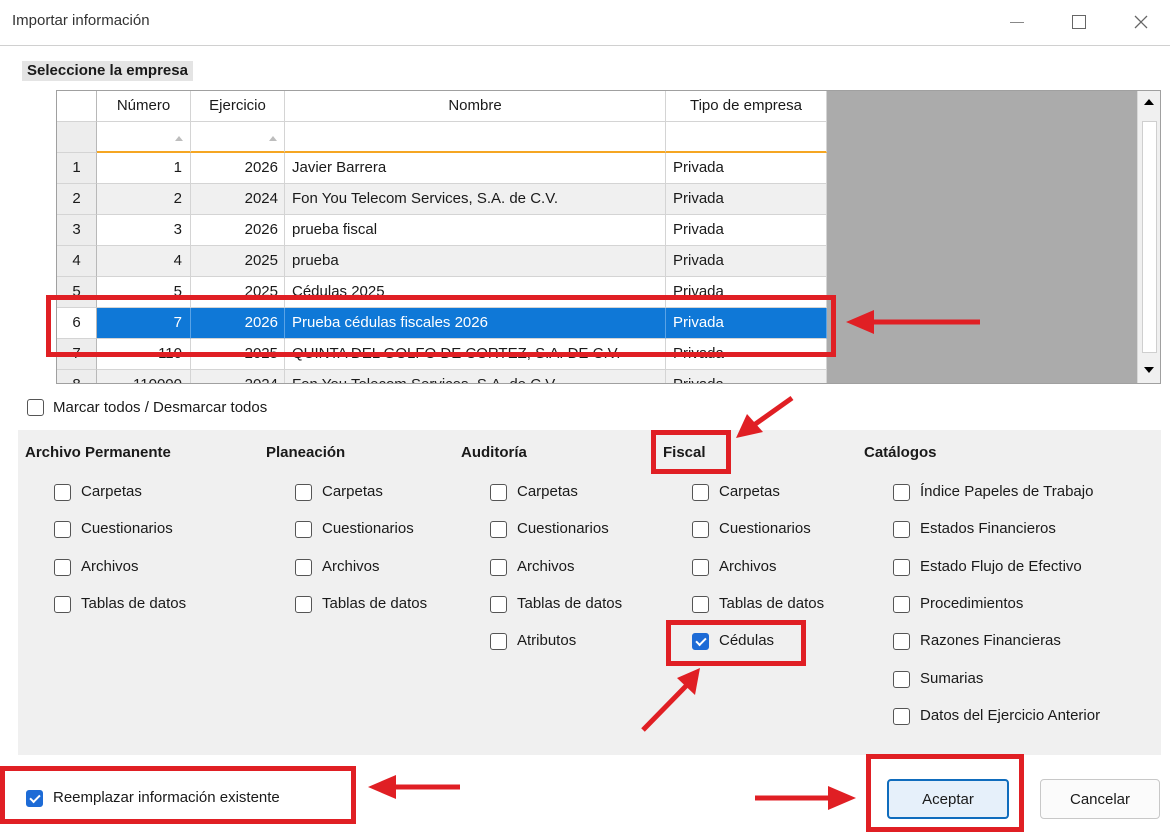 The image size is (1170, 834). What do you see at coordinates (547, 491) in the screenshot?
I see `auditoria-option-label: Carpetas` at bounding box center [547, 491].